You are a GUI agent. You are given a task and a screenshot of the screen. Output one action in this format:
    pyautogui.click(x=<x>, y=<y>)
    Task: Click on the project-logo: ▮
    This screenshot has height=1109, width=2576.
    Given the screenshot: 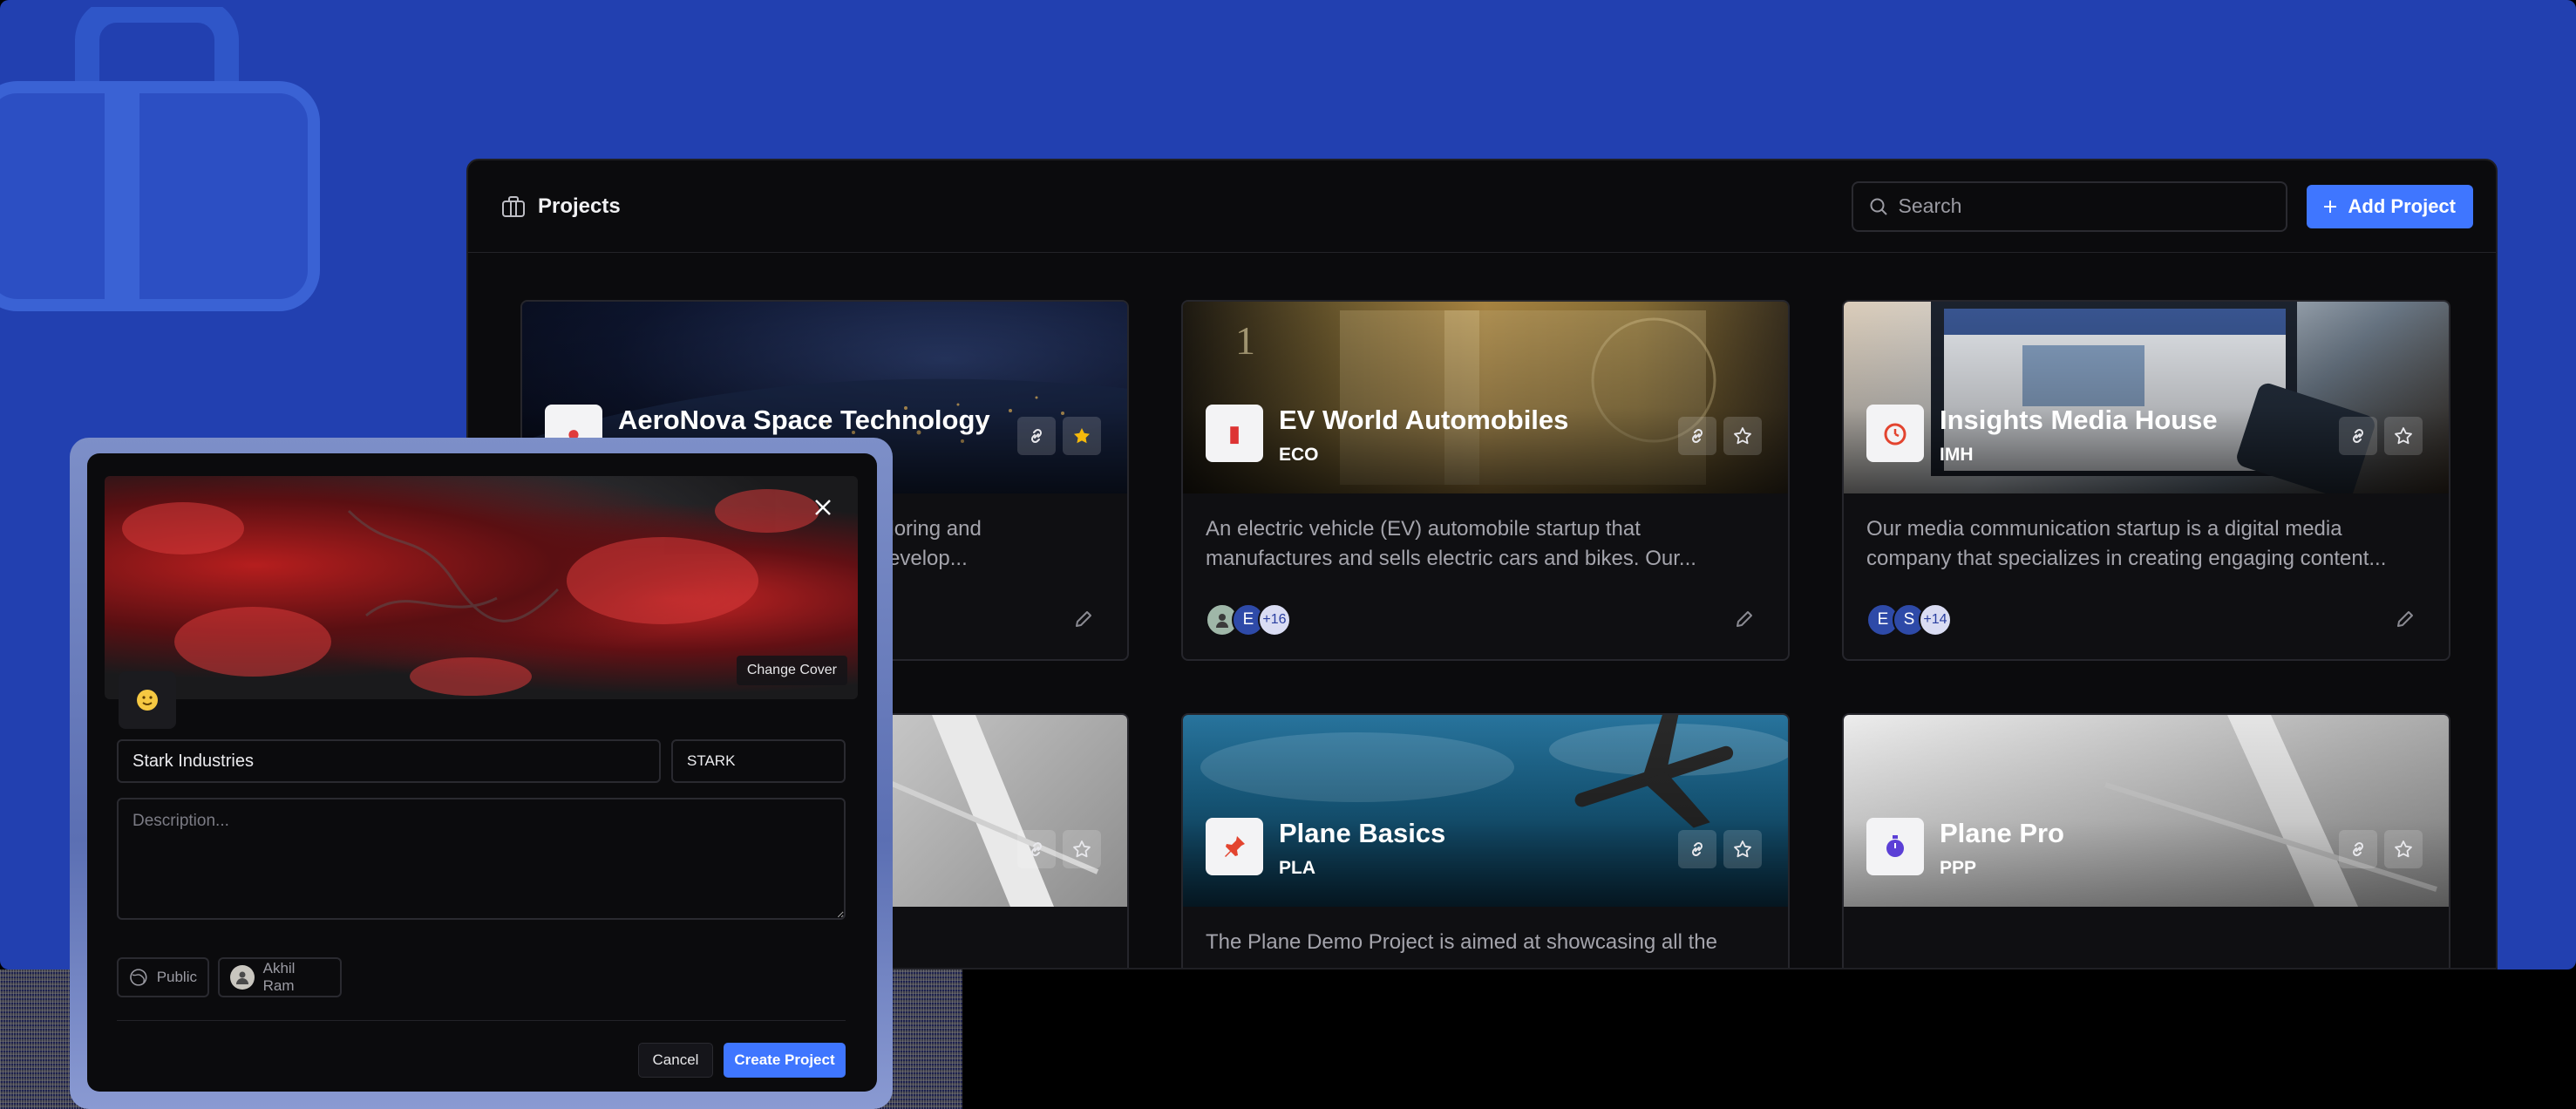 What is the action you would take?
    pyautogui.click(x=1234, y=433)
    